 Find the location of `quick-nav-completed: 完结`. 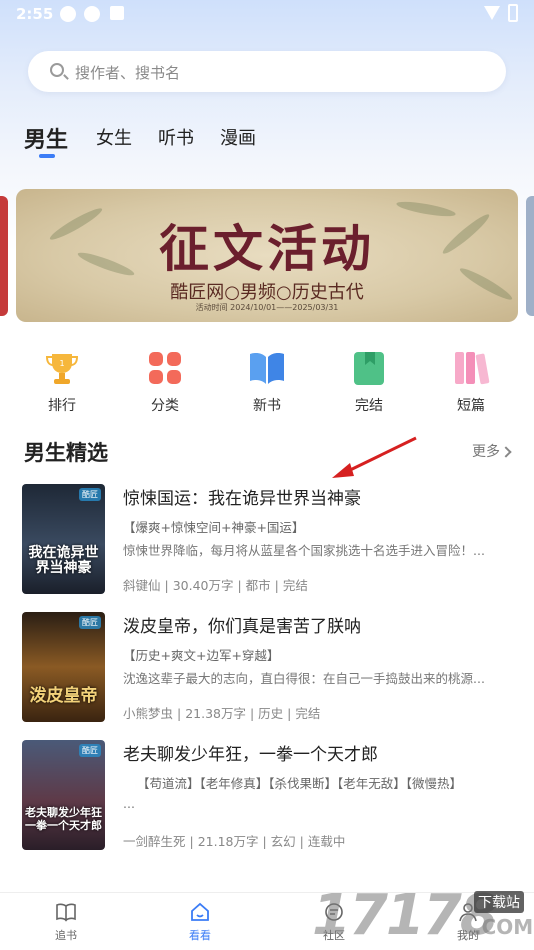

quick-nav-completed: 完结 is located at coordinates (369, 382).